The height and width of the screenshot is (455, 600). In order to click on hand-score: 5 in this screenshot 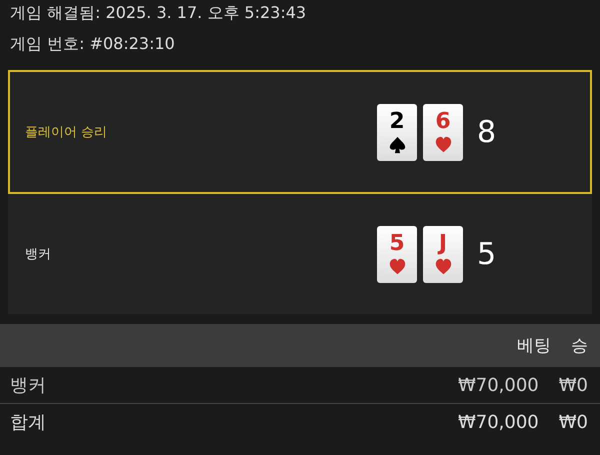, I will do `click(486, 254)`.